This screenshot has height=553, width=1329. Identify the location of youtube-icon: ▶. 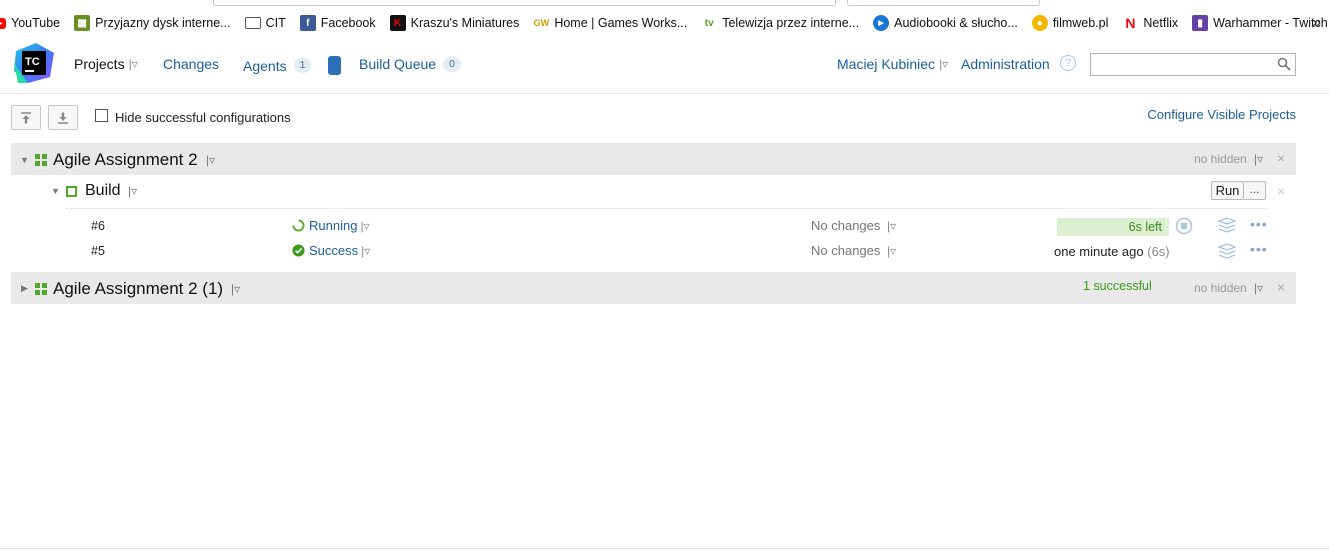
(3, 23).